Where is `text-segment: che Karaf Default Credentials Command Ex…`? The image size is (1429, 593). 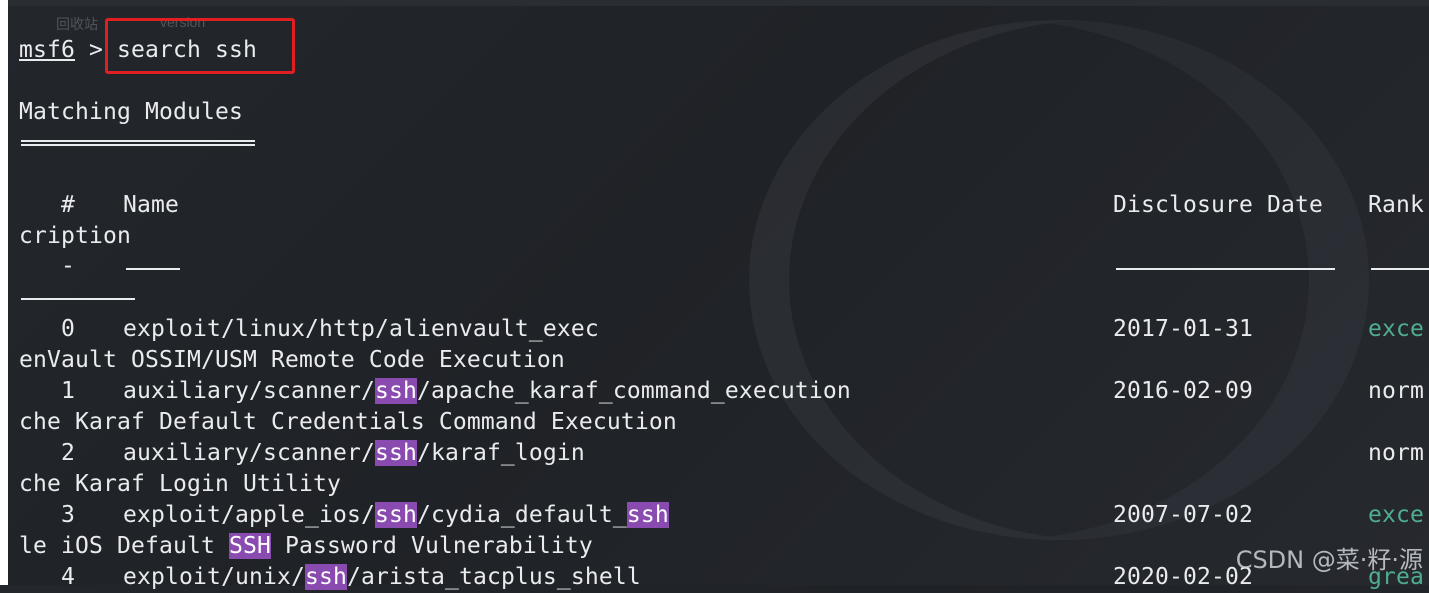 text-segment: che Karaf Default Credentials Command Ex… is located at coordinates (348, 422).